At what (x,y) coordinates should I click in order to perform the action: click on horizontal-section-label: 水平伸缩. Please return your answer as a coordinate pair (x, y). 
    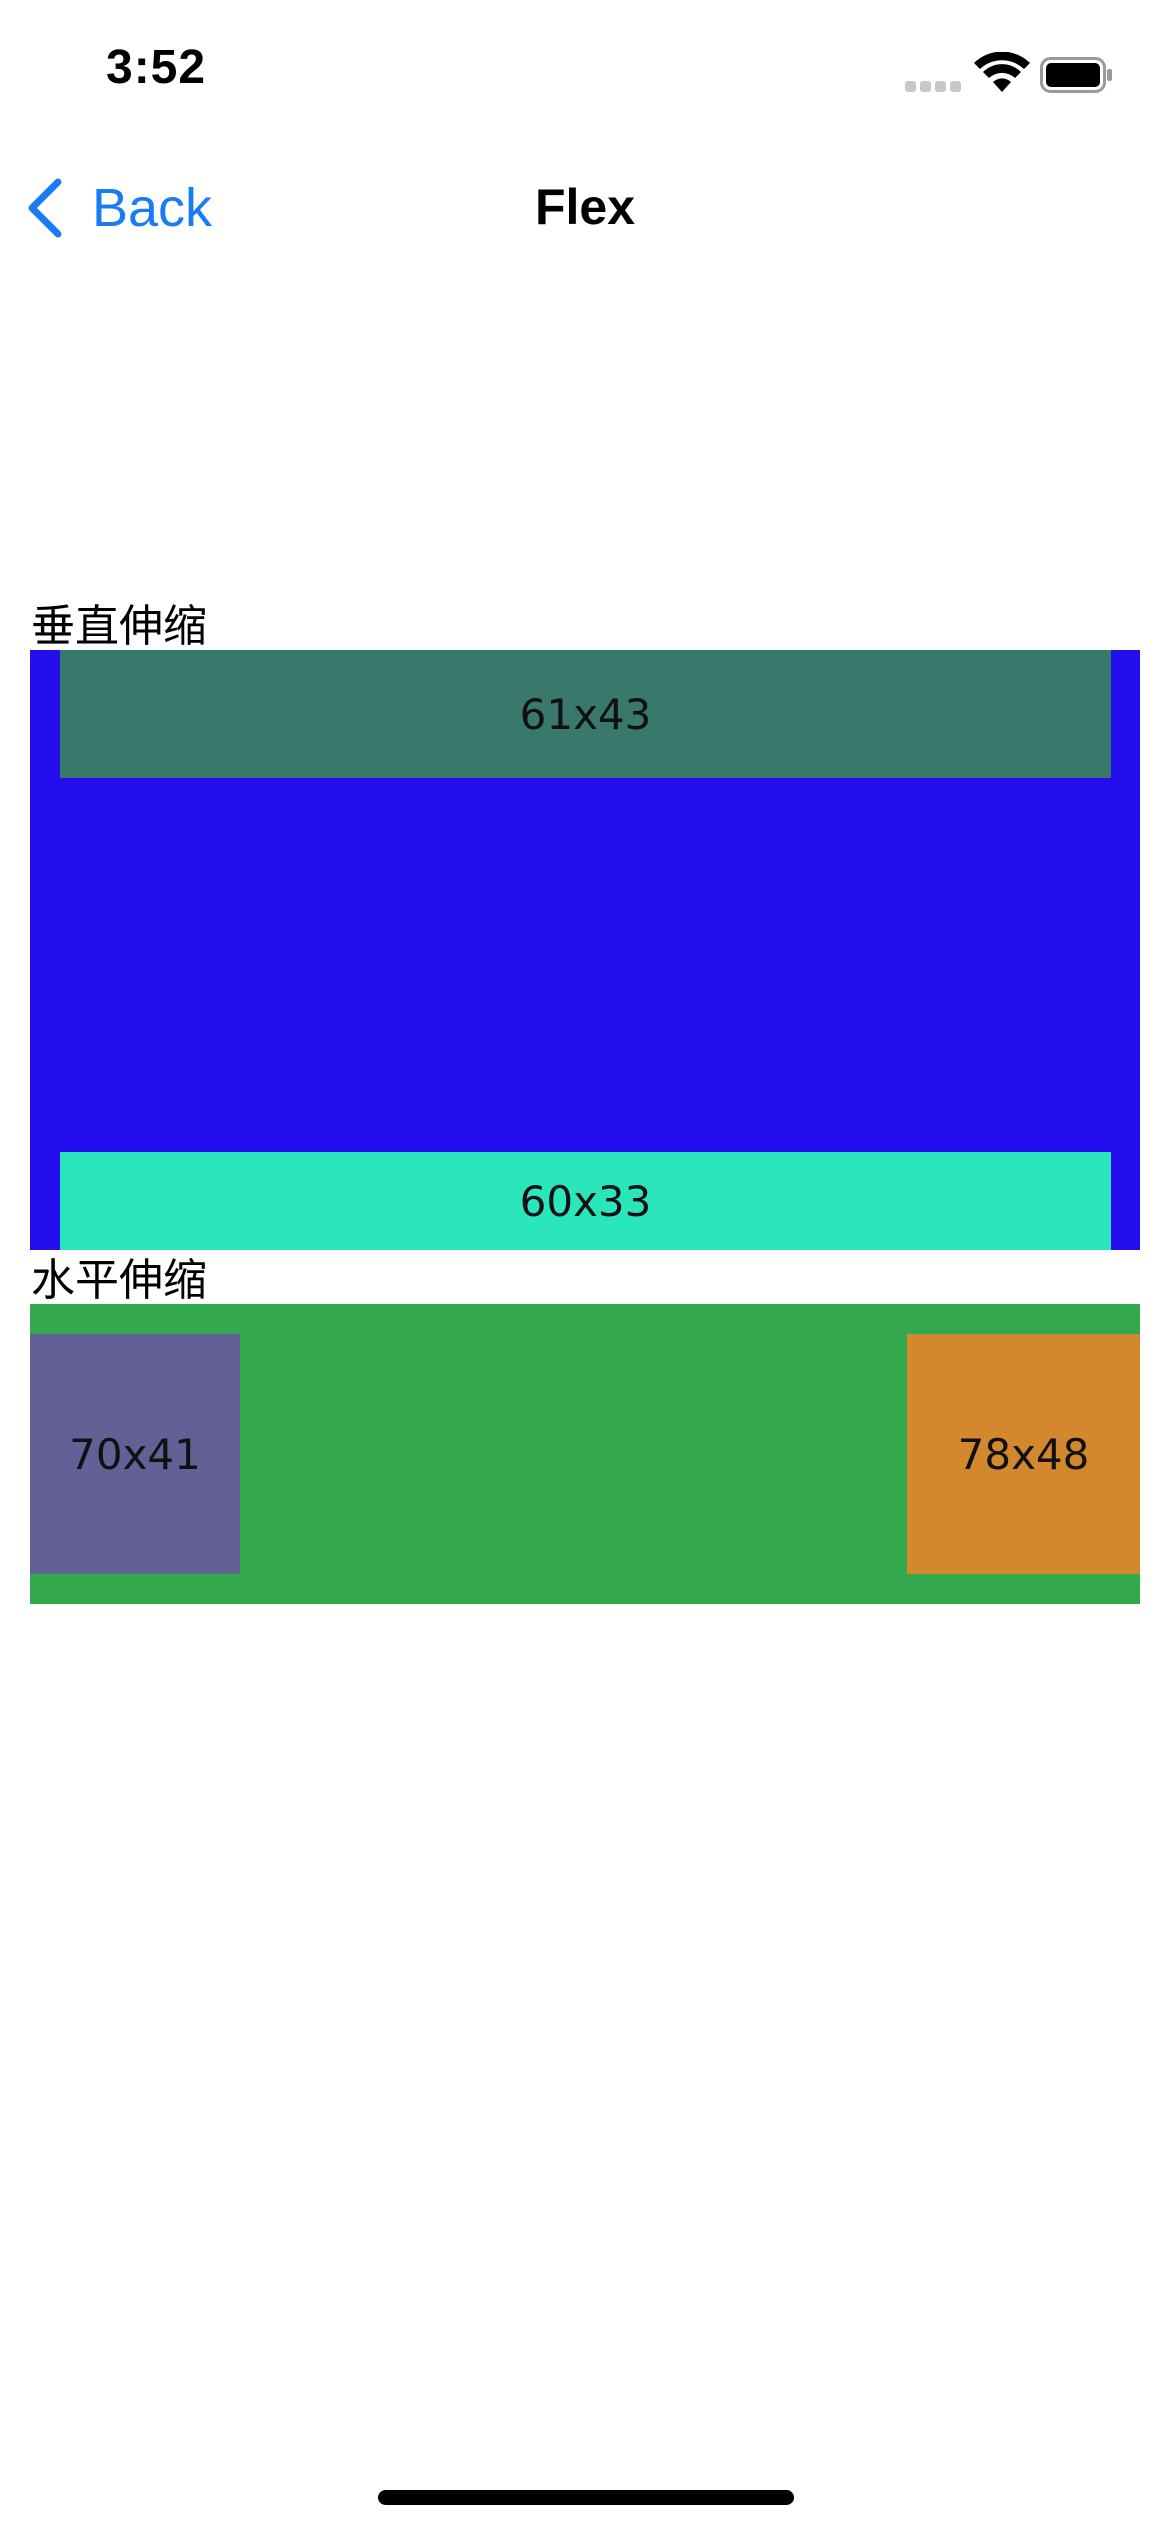
    Looking at the image, I should click on (119, 1280).